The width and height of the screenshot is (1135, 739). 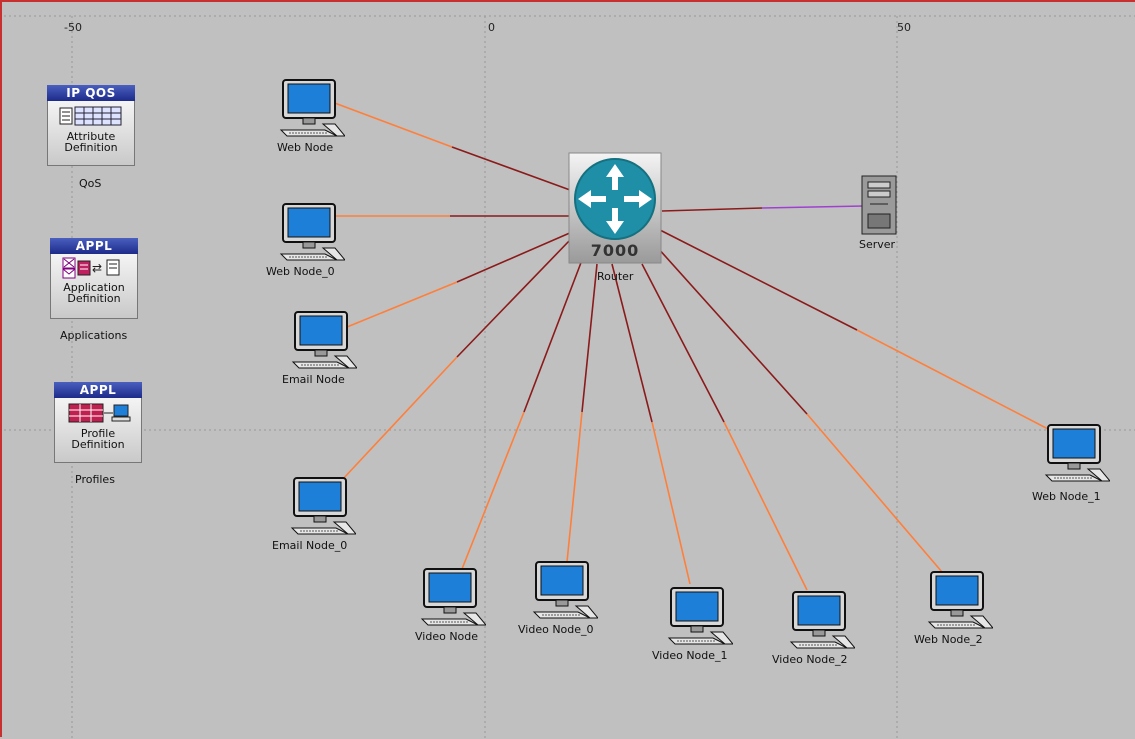 I want to click on workstation-label: Web Node_1, so click(x=1066, y=496).